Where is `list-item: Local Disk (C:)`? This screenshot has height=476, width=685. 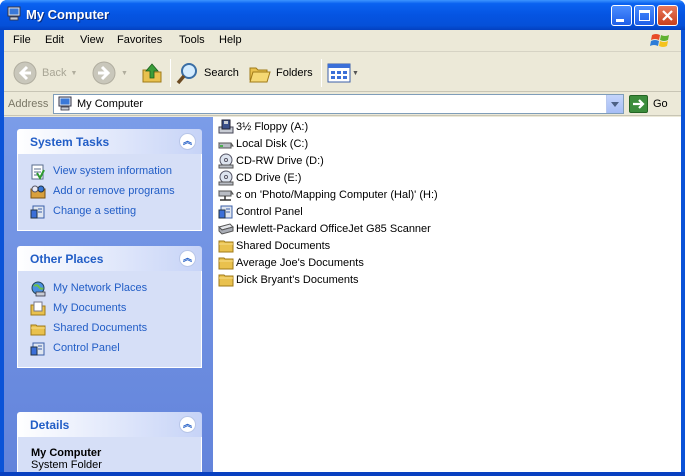 list-item: Local Disk (C:) is located at coordinates (260, 143).